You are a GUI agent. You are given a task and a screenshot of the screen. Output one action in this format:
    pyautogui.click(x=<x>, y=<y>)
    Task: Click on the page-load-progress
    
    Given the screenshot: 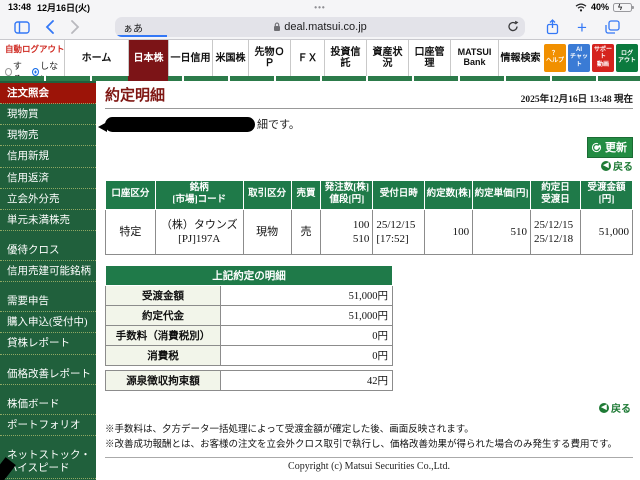 What is the action you would take?
    pyautogui.click(x=141, y=36)
    